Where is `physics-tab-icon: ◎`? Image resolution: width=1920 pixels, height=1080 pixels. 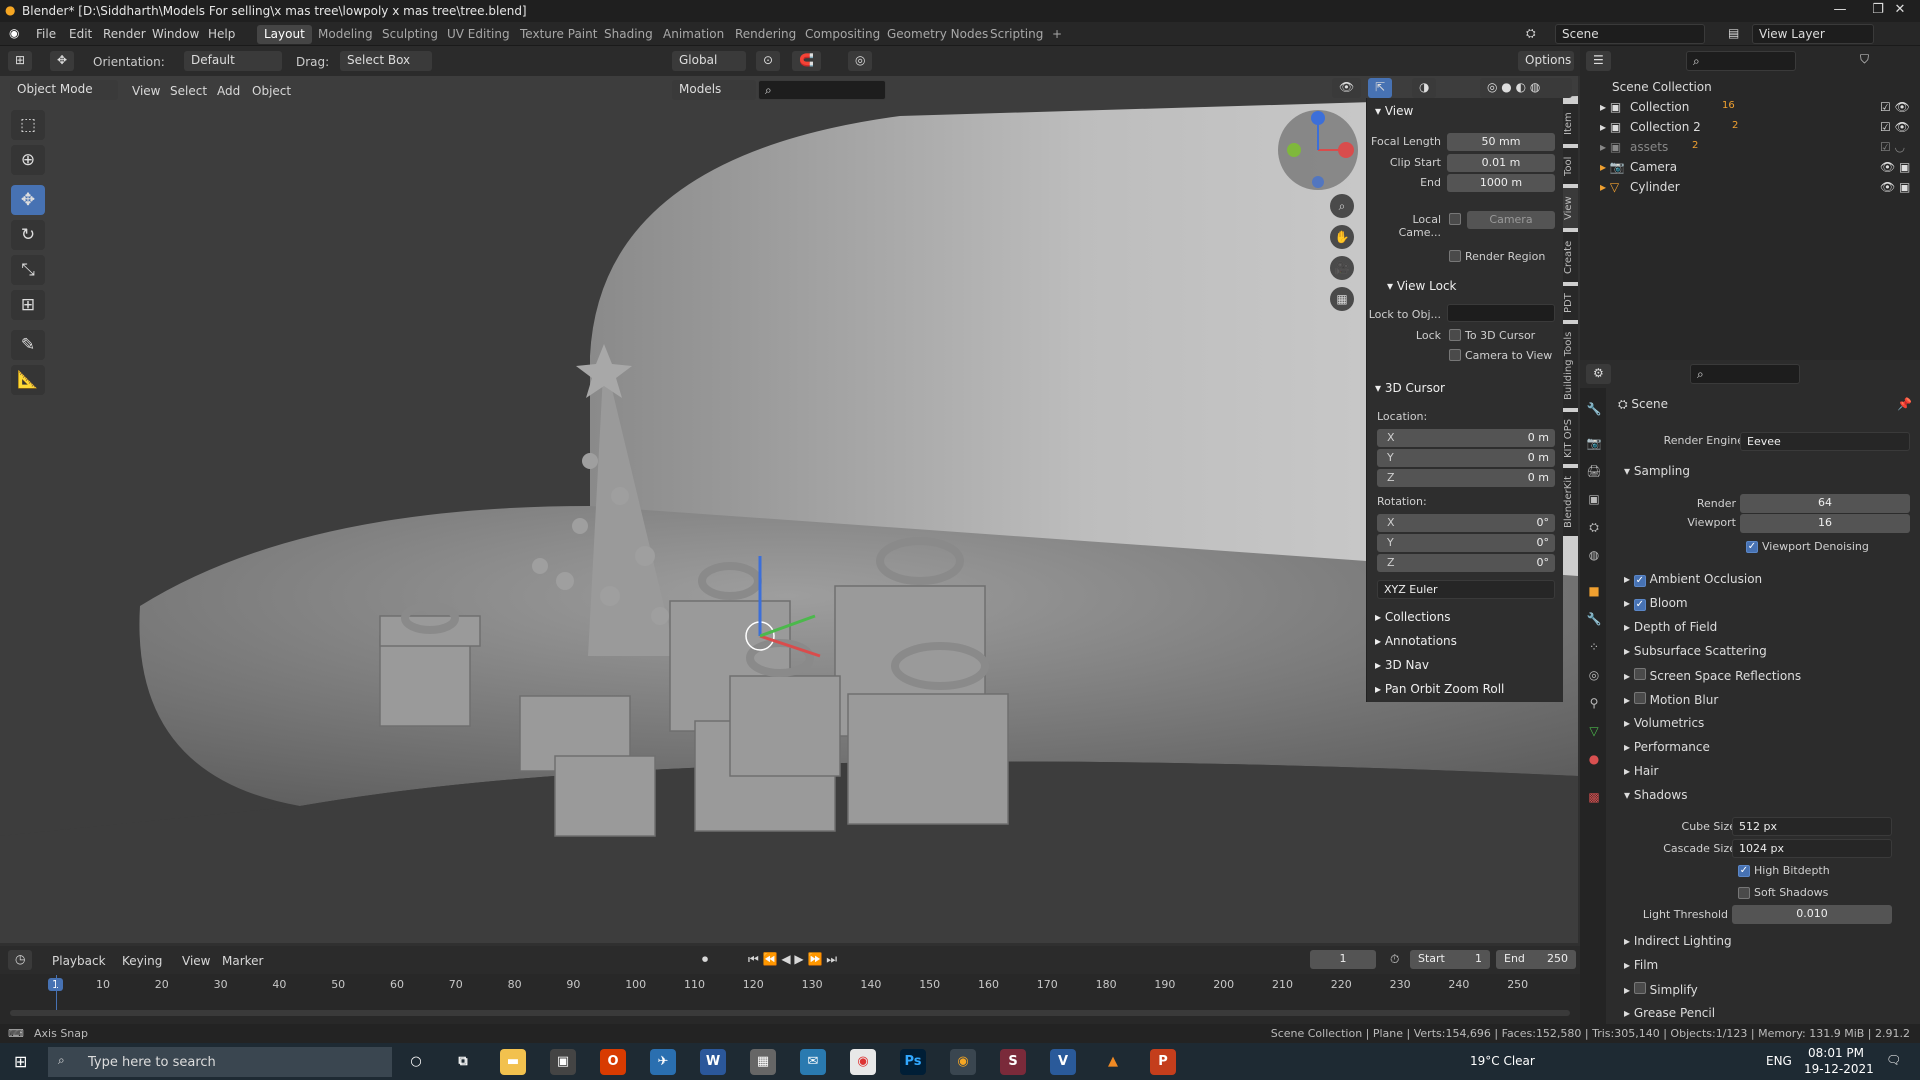 physics-tab-icon: ◎ is located at coordinates (1594, 676).